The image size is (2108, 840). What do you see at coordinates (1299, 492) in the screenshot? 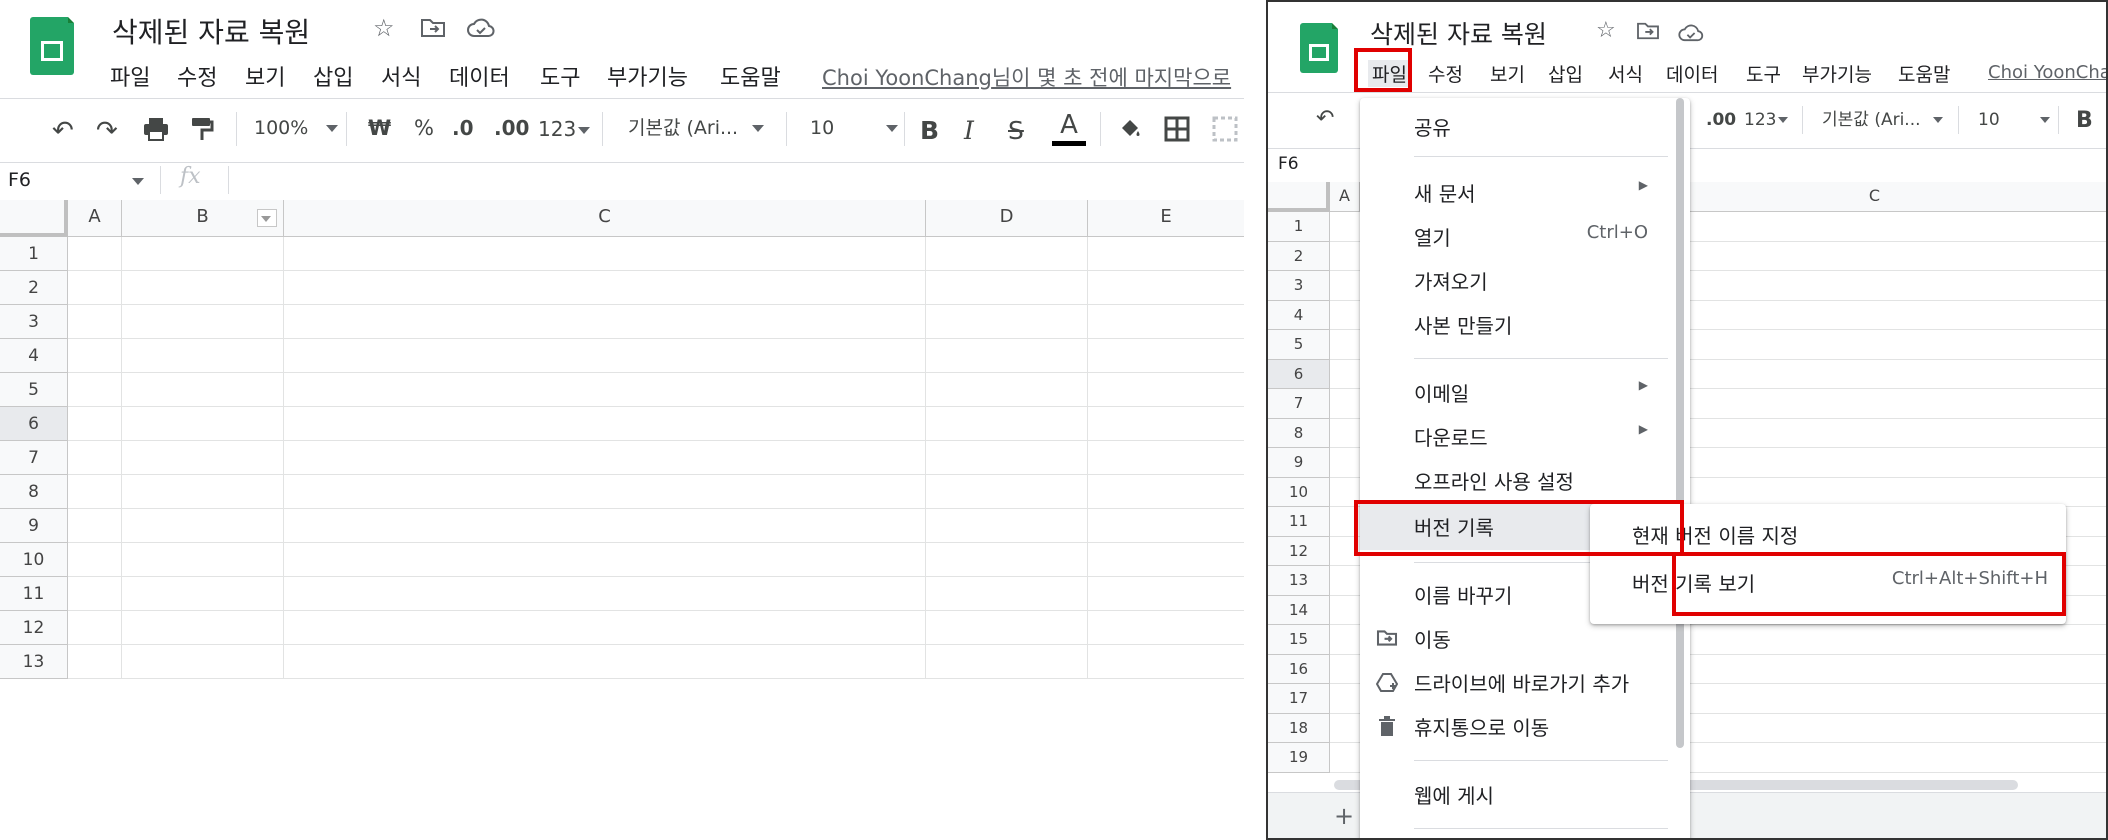
I see `row-header: 10` at bounding box center [1299, 492].